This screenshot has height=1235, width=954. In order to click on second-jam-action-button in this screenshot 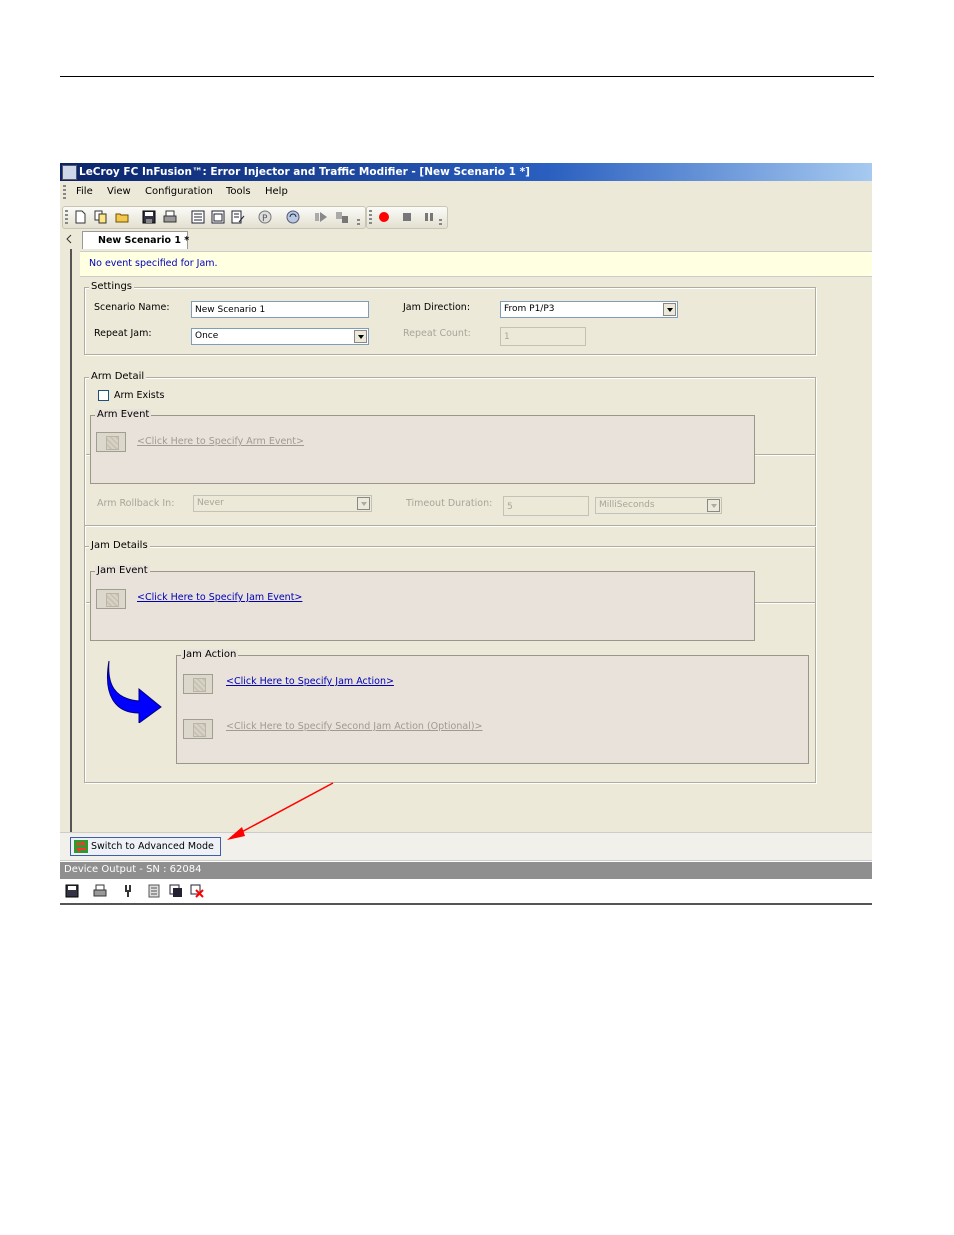, I will do `click(198, 729)`.